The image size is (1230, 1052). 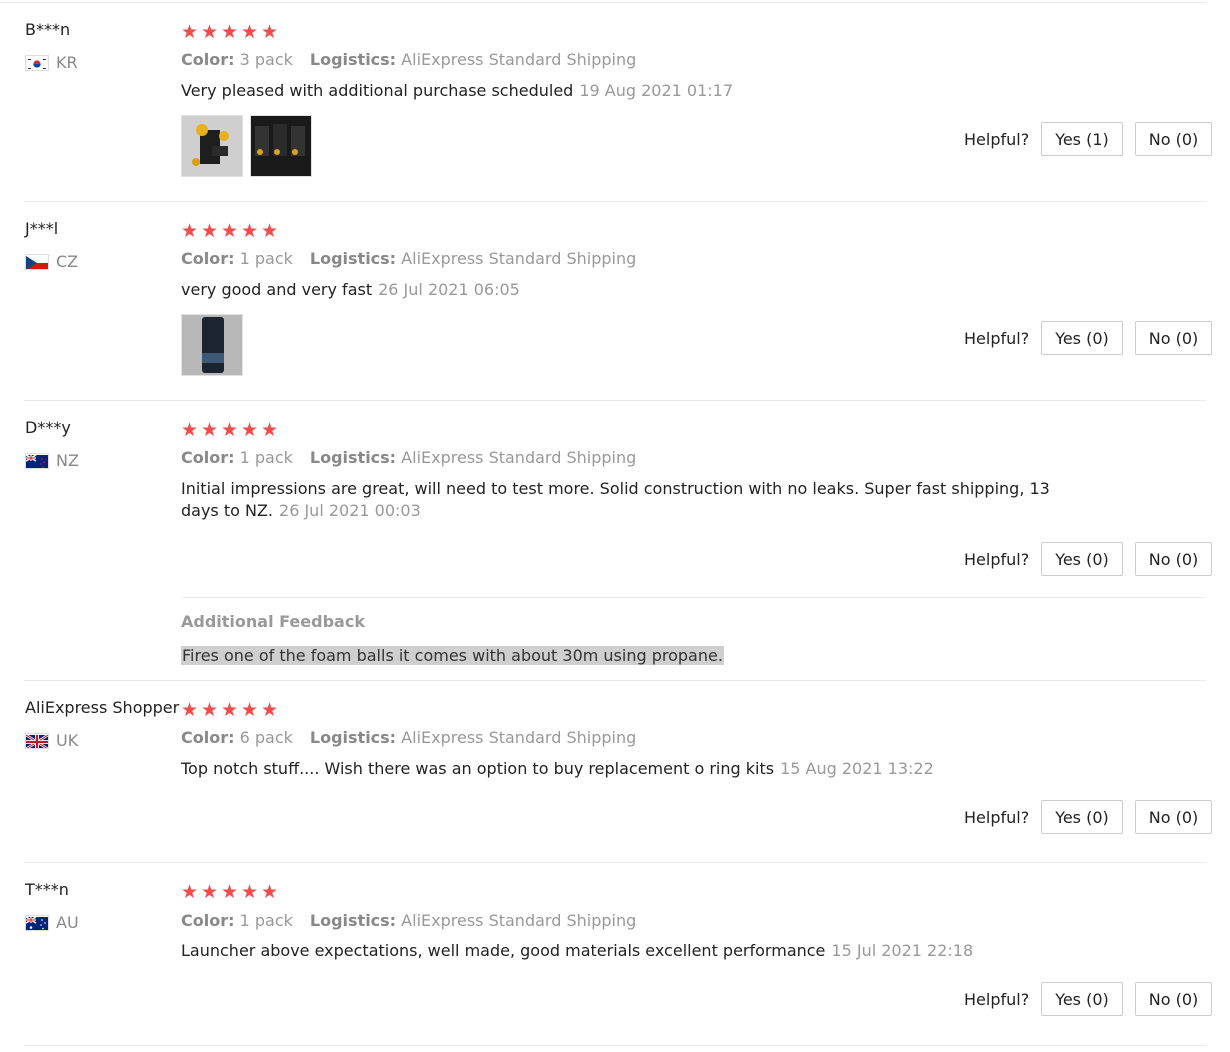 What do you see at coordinates (246, 146) in the screenshot?
I see `review-photos` at bounding box center [246, 146].